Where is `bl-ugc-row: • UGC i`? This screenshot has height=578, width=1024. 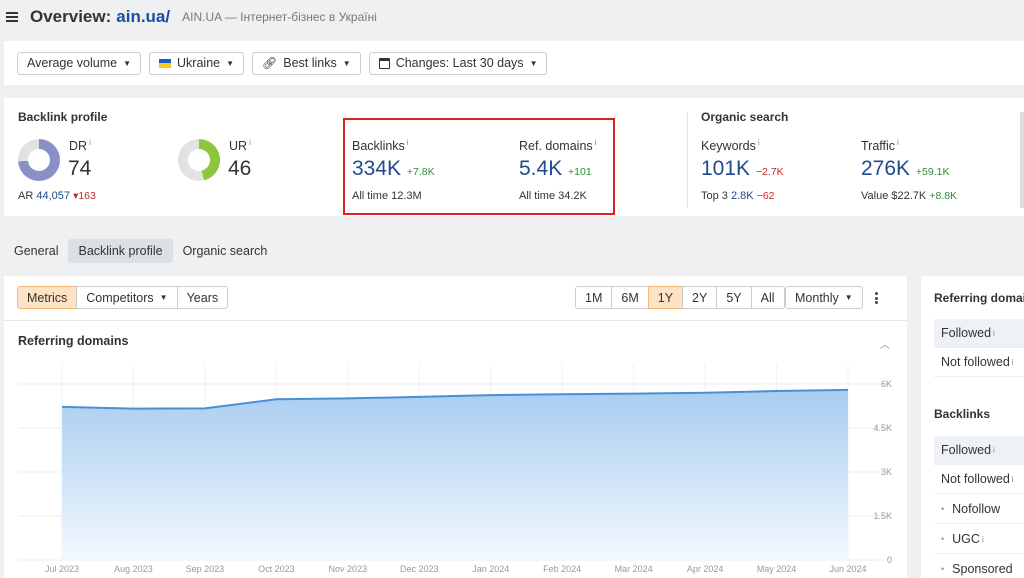
bl-ugc-row: • UGC i is located at coordinates (979, 539).